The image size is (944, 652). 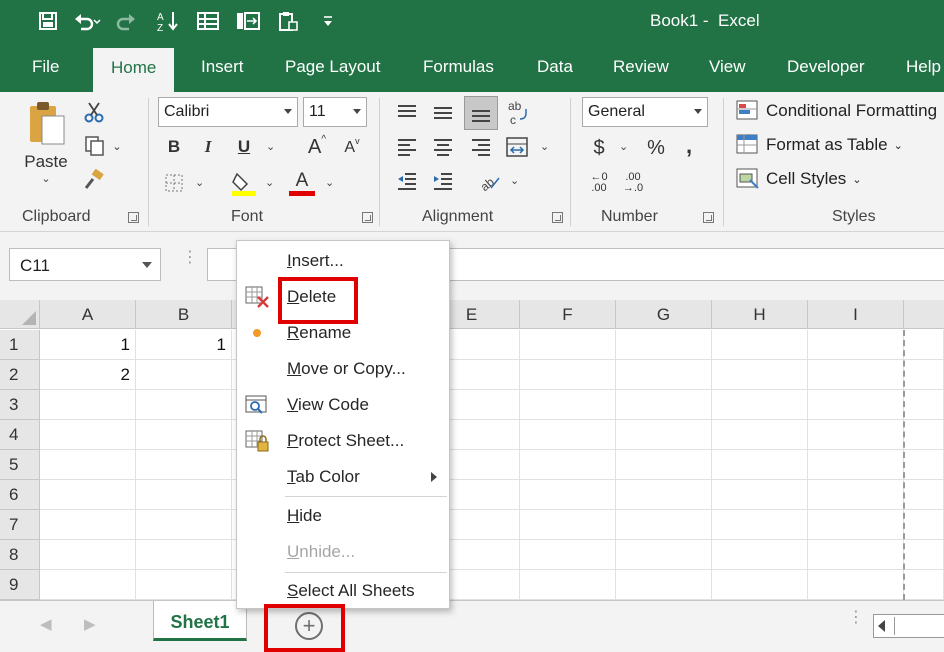 What do you see at coordinates (664, 465) in the screenshot?
I see `cell-g5` at bounding box center [664, 465].